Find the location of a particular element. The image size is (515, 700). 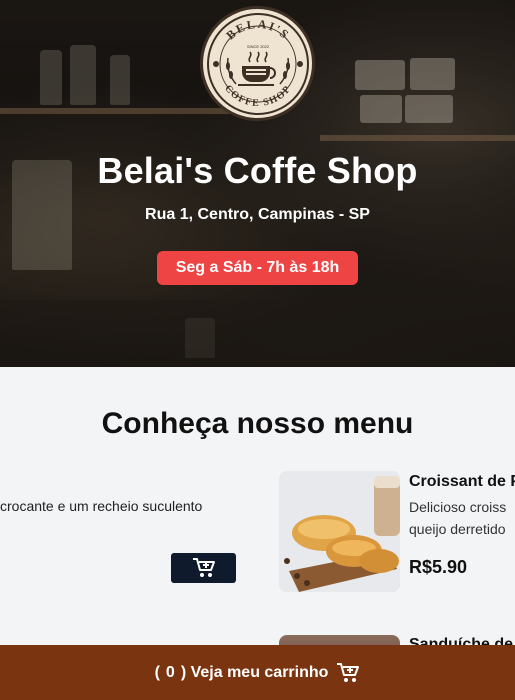

opening-hours-badge: Seg a Sáb - 7h às 18h is located at coordinates (257, 268).